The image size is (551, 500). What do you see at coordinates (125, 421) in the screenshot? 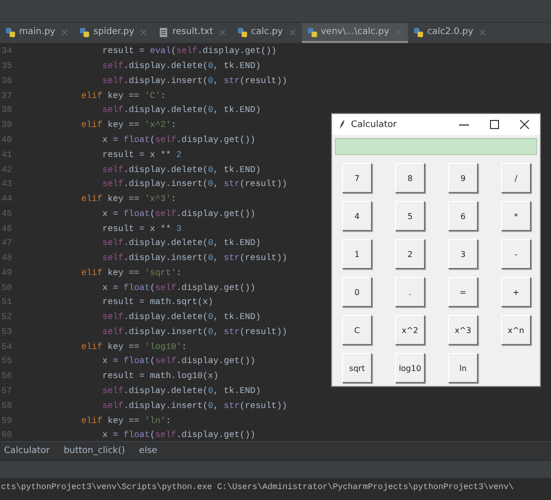
I see `code-line: elif key == 'ln':` at bounding box center [125, 421].